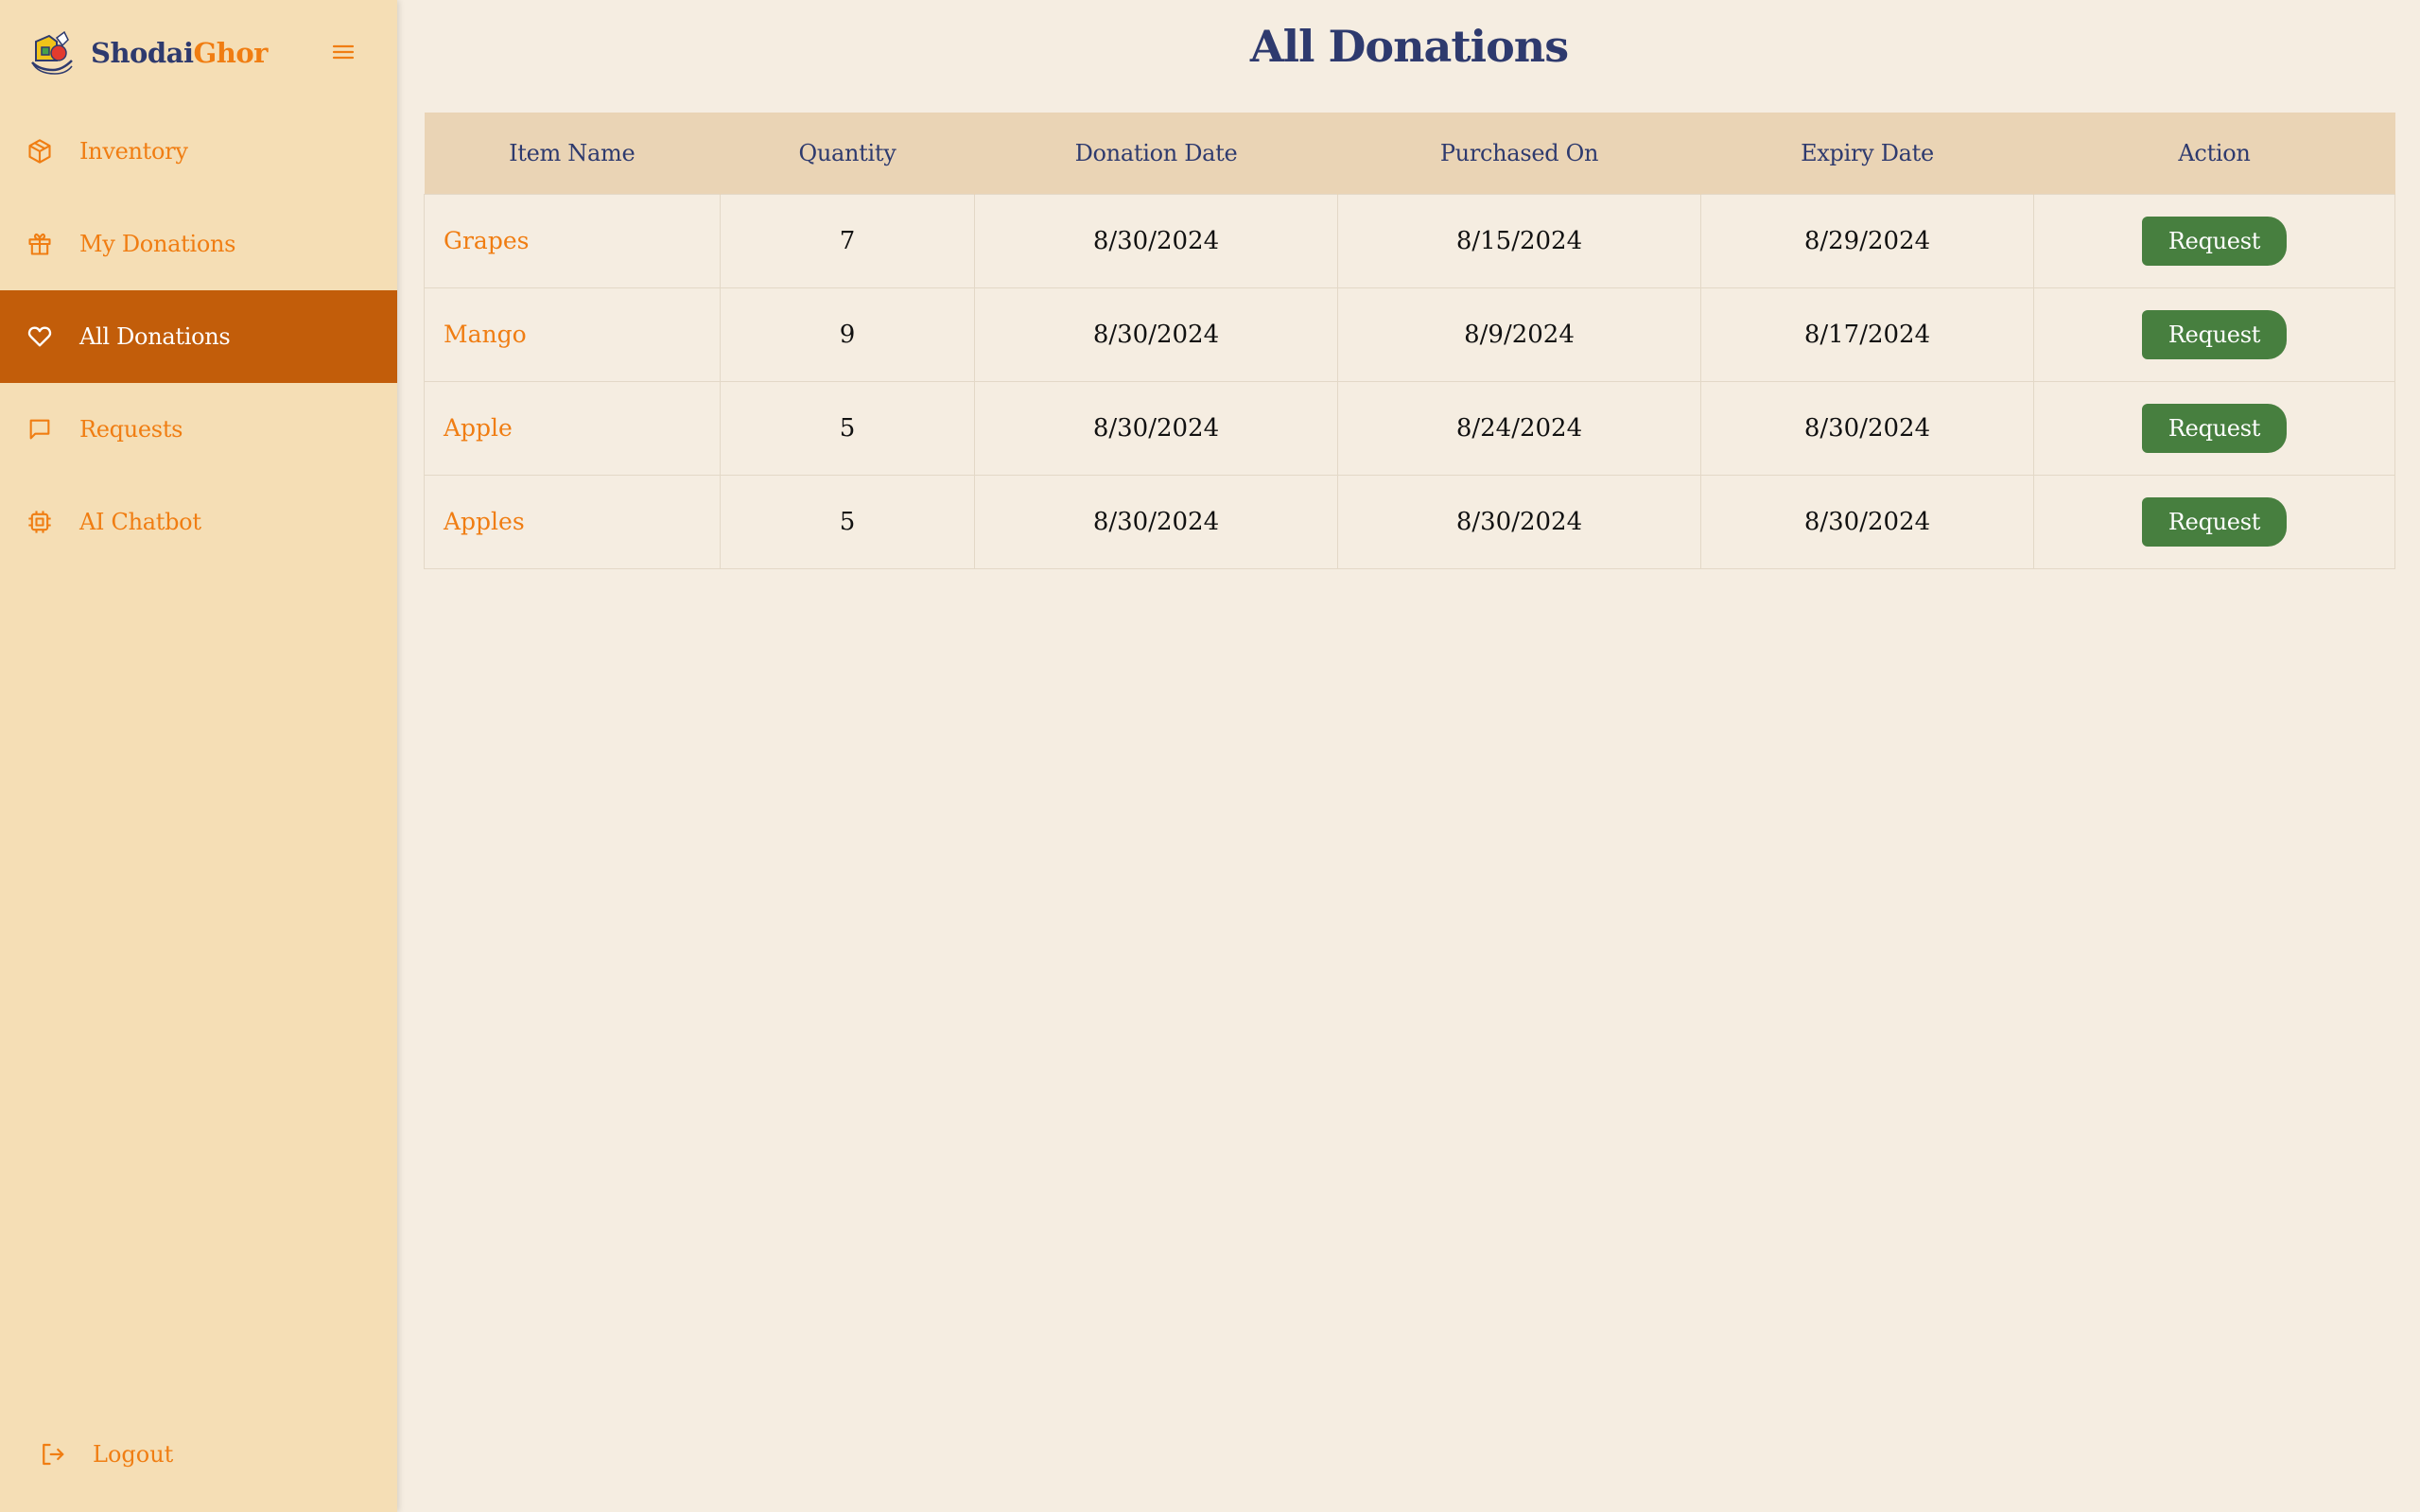  I want to click on quantity-cell: 9, so click(847, 334).